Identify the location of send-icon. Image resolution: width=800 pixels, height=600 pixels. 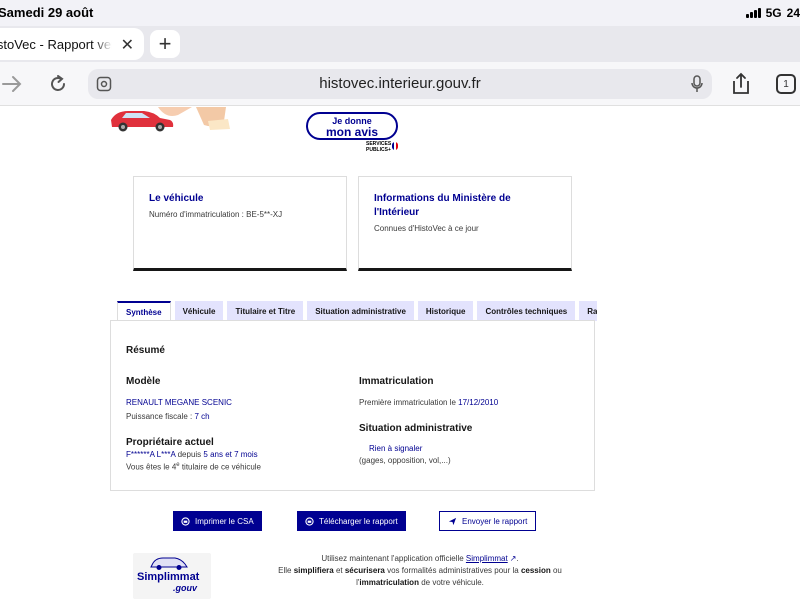
(452, 521).